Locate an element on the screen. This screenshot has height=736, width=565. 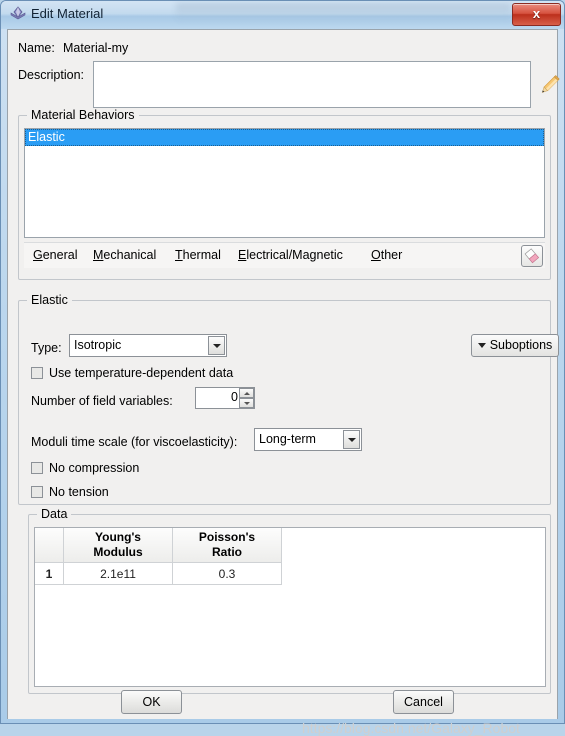
table-row: 1 2.1e11 0.3 is located at coordinates (158, 573).